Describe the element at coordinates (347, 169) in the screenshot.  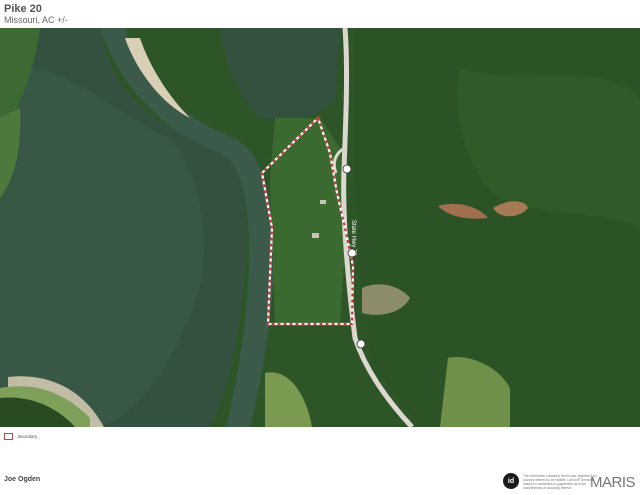
I see `hwy-shield-north` at that location.